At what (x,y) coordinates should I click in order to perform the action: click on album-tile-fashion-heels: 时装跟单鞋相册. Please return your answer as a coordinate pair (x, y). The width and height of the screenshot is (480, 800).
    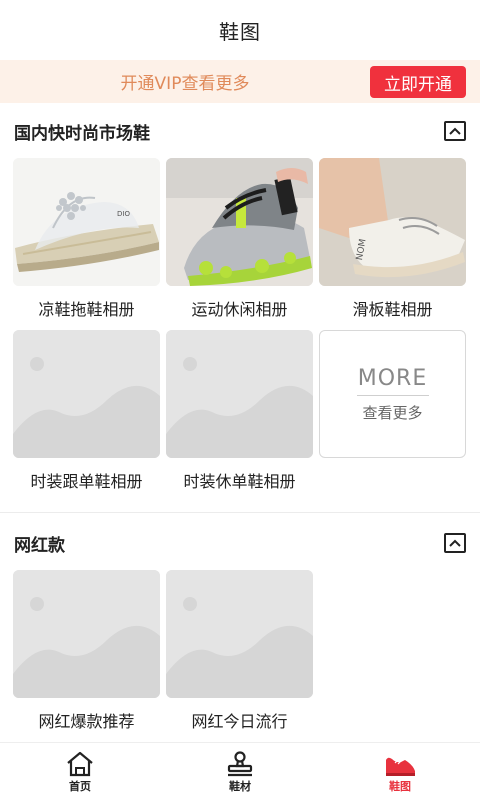
    Looking at the image, I should click on (86, 410).